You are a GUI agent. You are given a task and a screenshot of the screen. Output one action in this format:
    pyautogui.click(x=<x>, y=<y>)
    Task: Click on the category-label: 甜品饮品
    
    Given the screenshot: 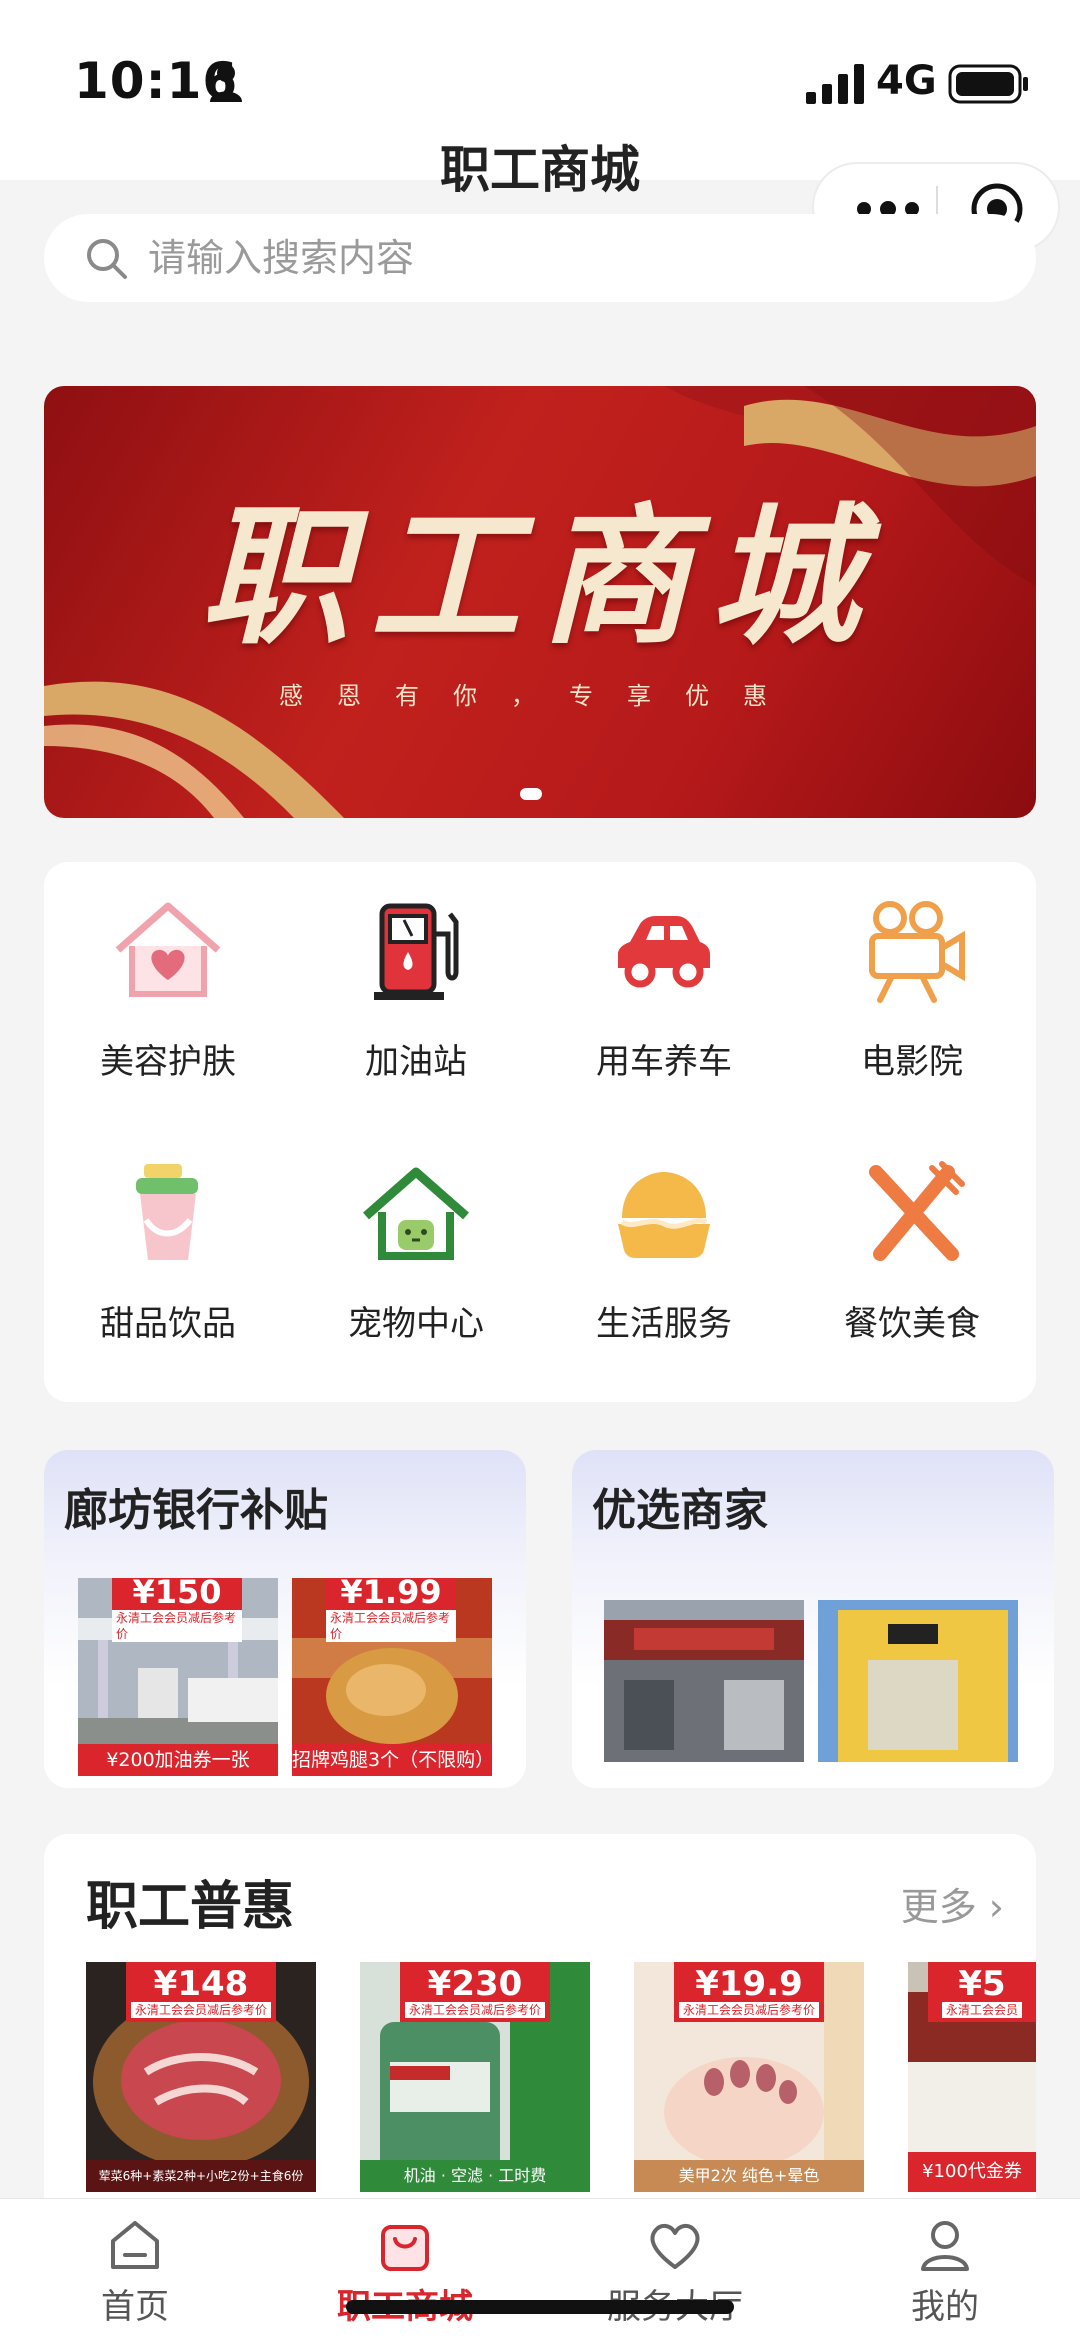 What is the action you would take?
    pyautogui.click(x=168, y=1324)
    